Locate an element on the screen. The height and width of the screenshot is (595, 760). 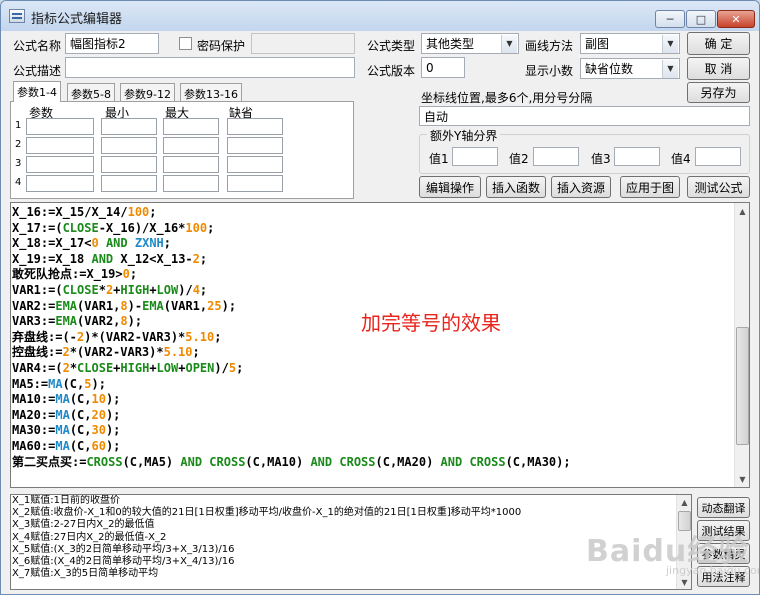
code-token: (VAR2, is located at coordinates (99, 321).